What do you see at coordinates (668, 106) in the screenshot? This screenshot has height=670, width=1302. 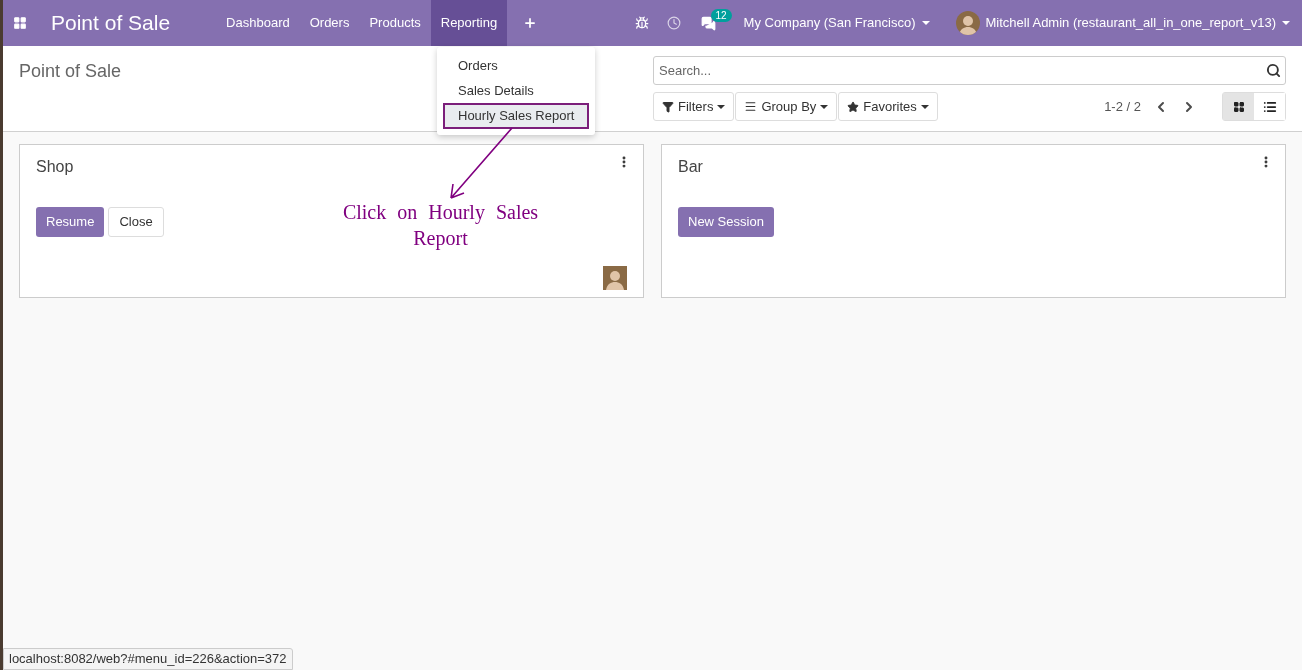 I see `filter-icon` at bounding box center [668, 106].